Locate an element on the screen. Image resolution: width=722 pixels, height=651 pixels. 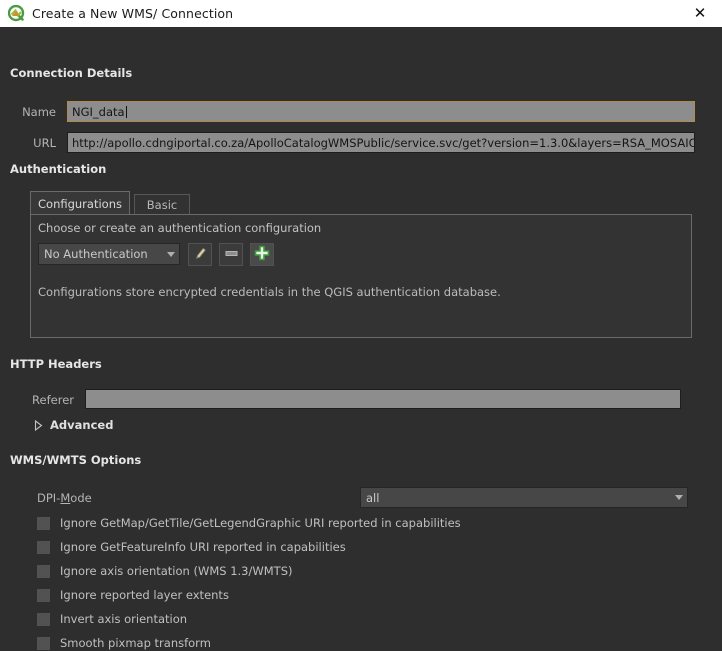
plus-icon is located at coordinates (262, 254).